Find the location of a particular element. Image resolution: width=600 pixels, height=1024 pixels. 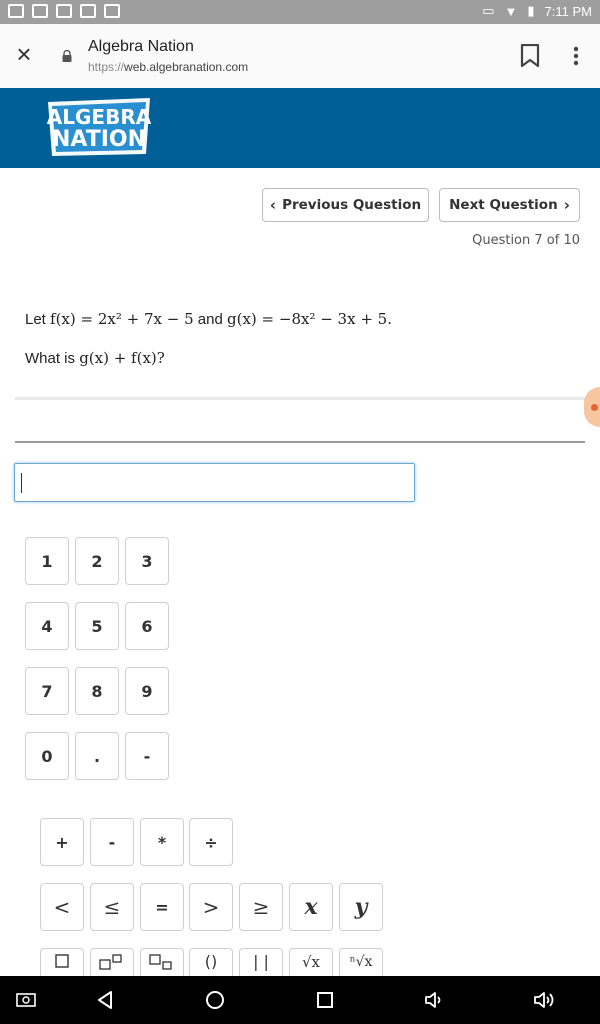

f-definition: f(x) = 2x² + 7x − 5 is located at coordinates (122, 319).